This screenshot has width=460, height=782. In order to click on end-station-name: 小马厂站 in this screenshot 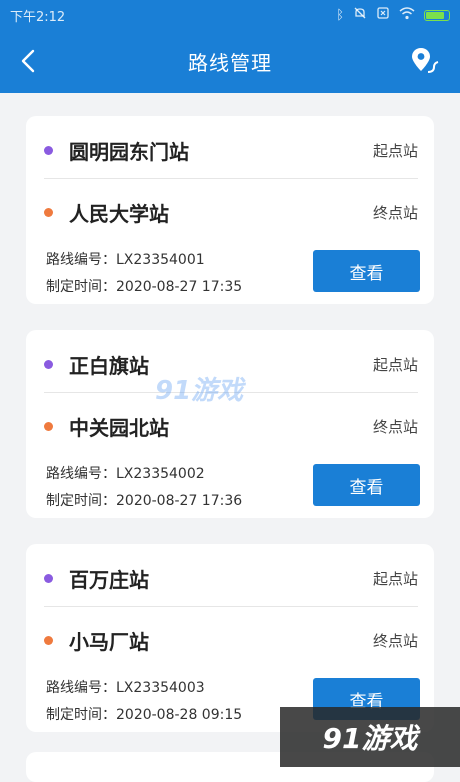, I will do `click(109, 641)`.